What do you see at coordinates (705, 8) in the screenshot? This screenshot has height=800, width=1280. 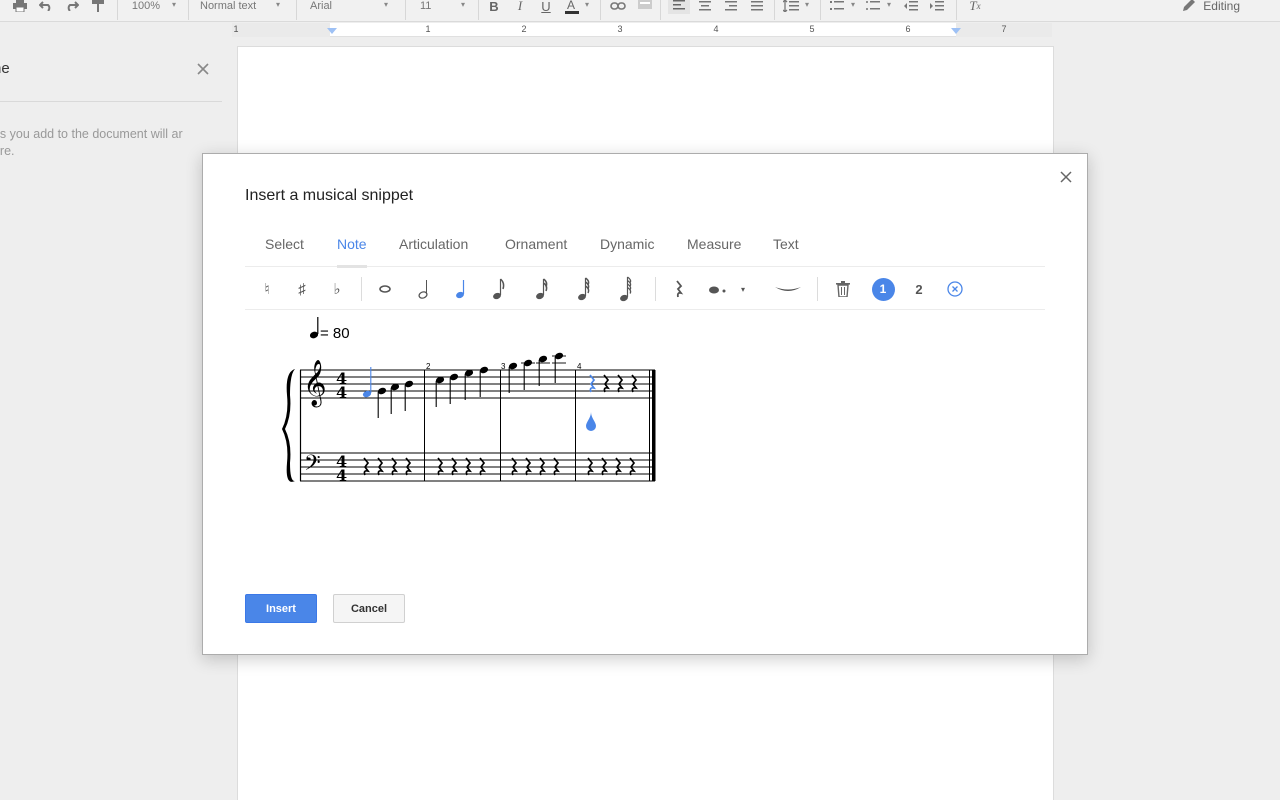 I see `align-center-icon` at bounding box center [705, 8].